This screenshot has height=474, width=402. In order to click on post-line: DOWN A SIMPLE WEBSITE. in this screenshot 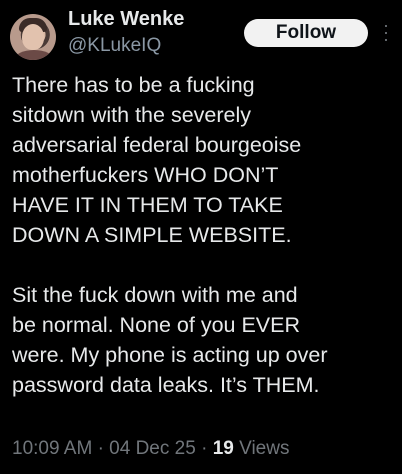, I will do `click(152, 235)`.